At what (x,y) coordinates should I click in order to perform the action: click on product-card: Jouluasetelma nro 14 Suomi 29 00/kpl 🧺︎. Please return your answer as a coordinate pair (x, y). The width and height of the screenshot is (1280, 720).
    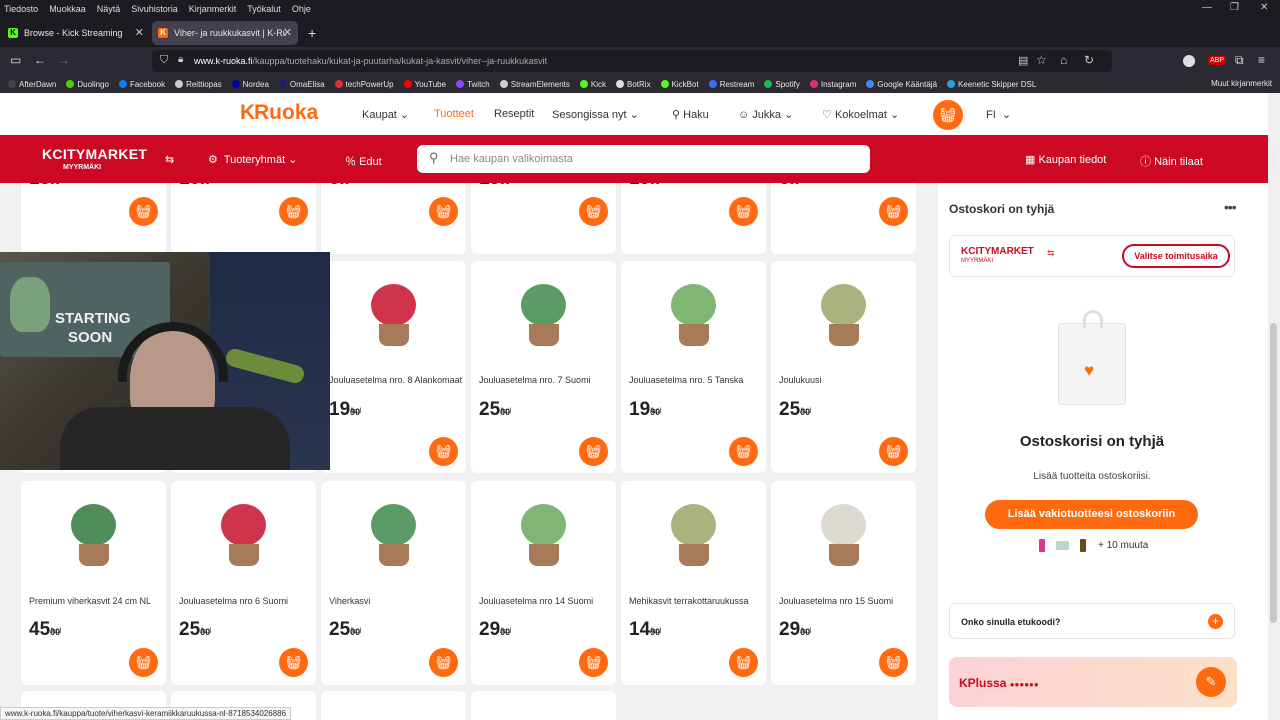
    Looking at the image, I should click on (543, 583).